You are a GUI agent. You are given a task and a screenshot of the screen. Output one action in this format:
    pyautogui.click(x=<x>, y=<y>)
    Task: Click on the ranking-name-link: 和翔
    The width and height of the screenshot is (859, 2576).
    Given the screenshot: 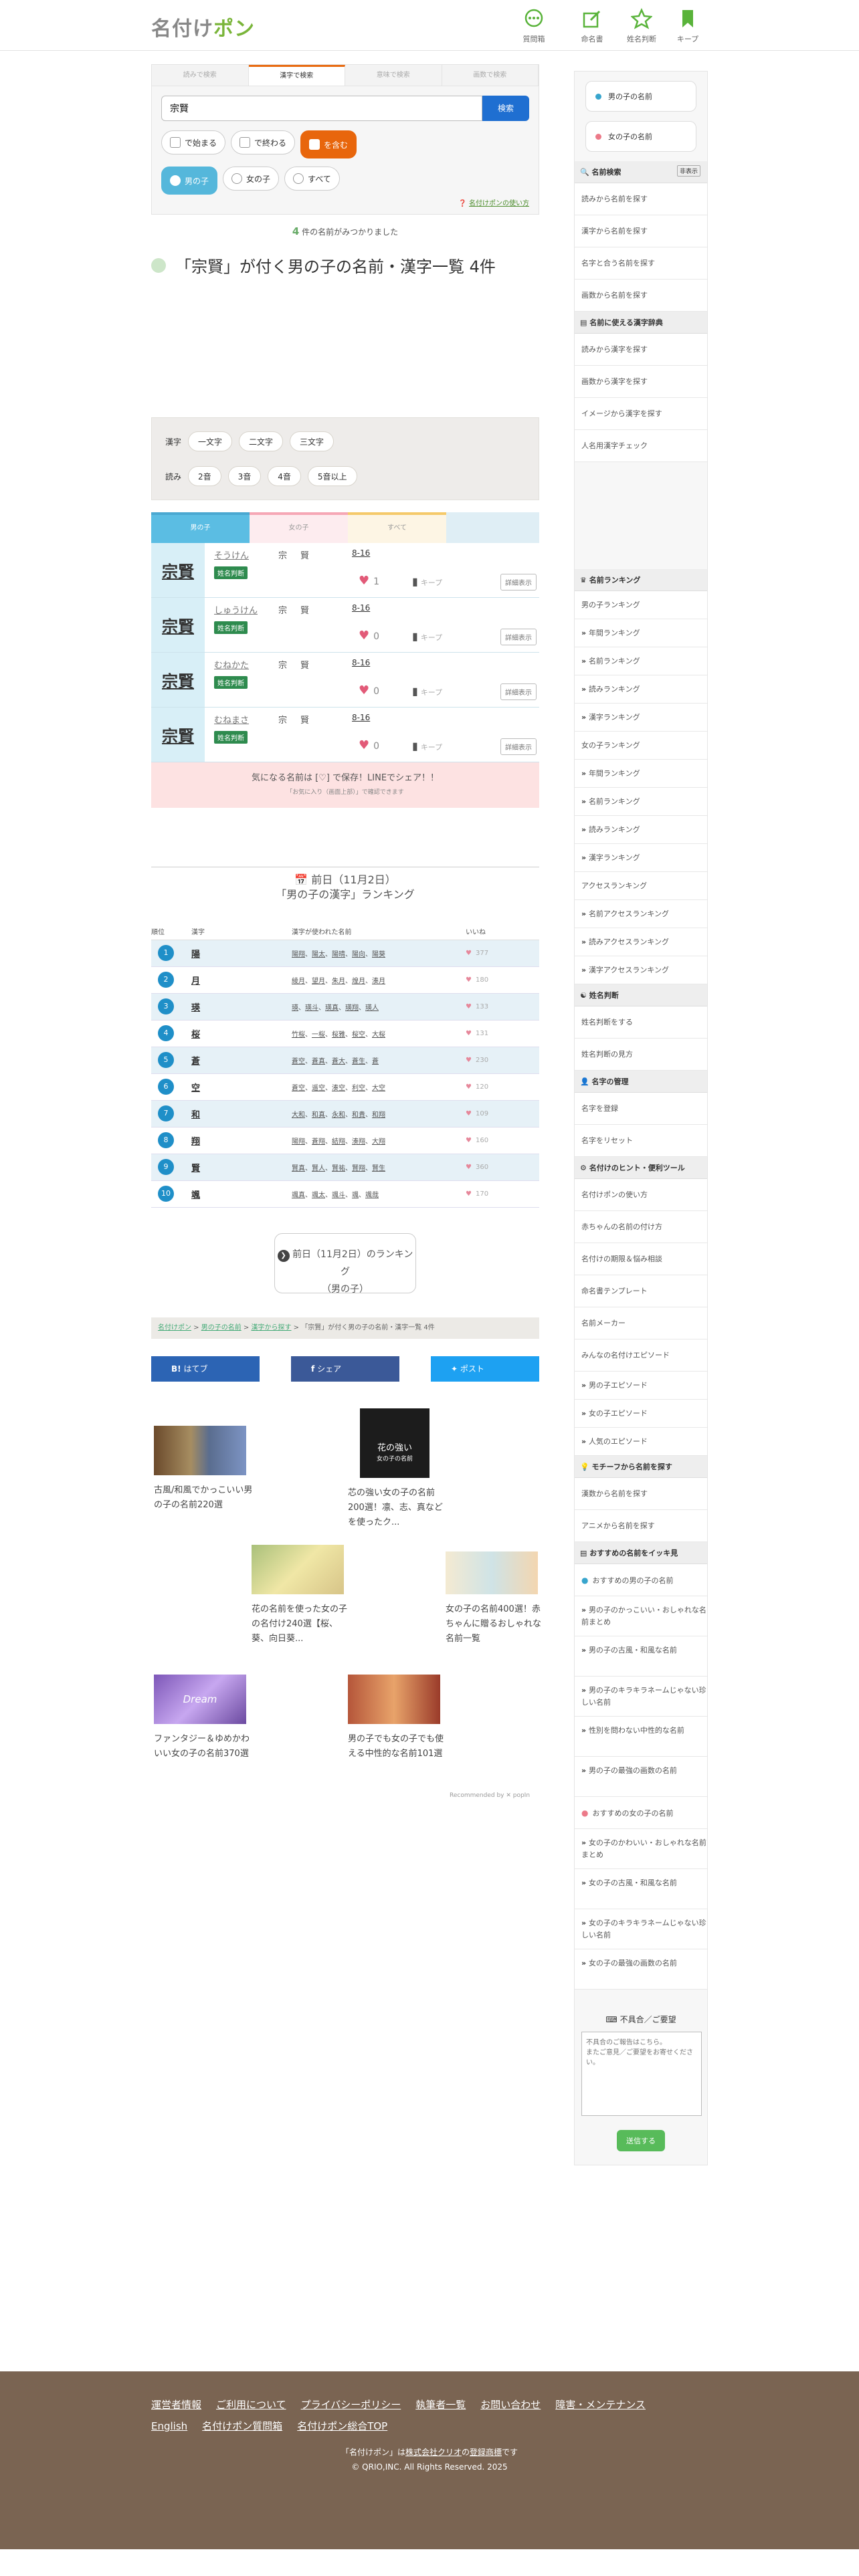 What is the action you would take?
    pyautogui.click(x=378, y=1115)
    